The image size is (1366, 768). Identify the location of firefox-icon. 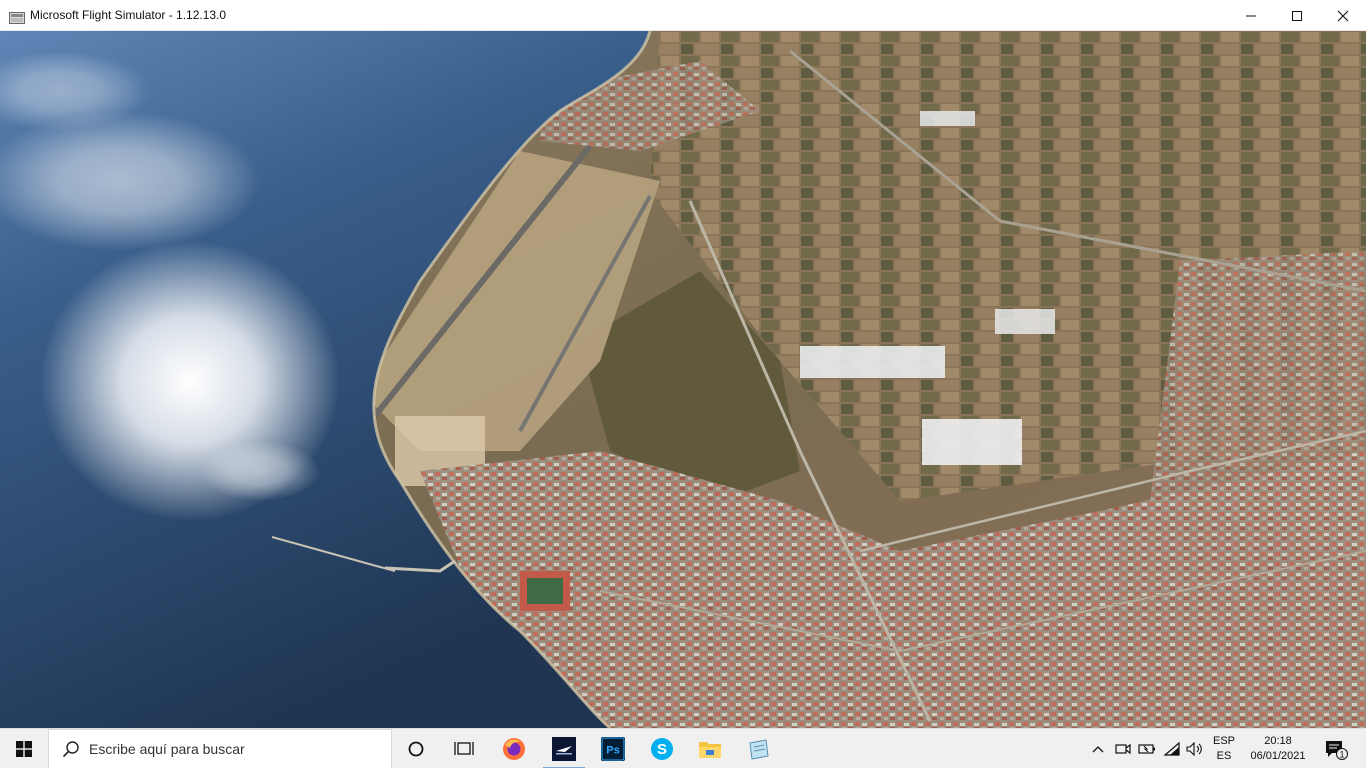
(514, 749).